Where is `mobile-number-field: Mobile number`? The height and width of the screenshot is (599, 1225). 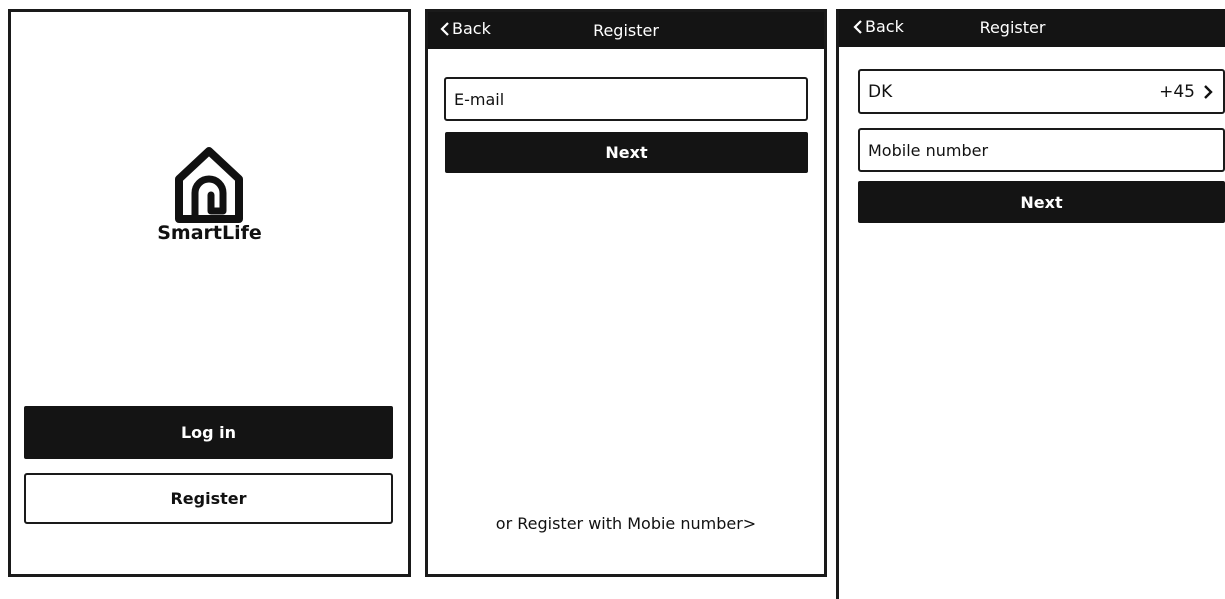 mobile-number-field: Mobile number is located at coordinates (1041, 150).